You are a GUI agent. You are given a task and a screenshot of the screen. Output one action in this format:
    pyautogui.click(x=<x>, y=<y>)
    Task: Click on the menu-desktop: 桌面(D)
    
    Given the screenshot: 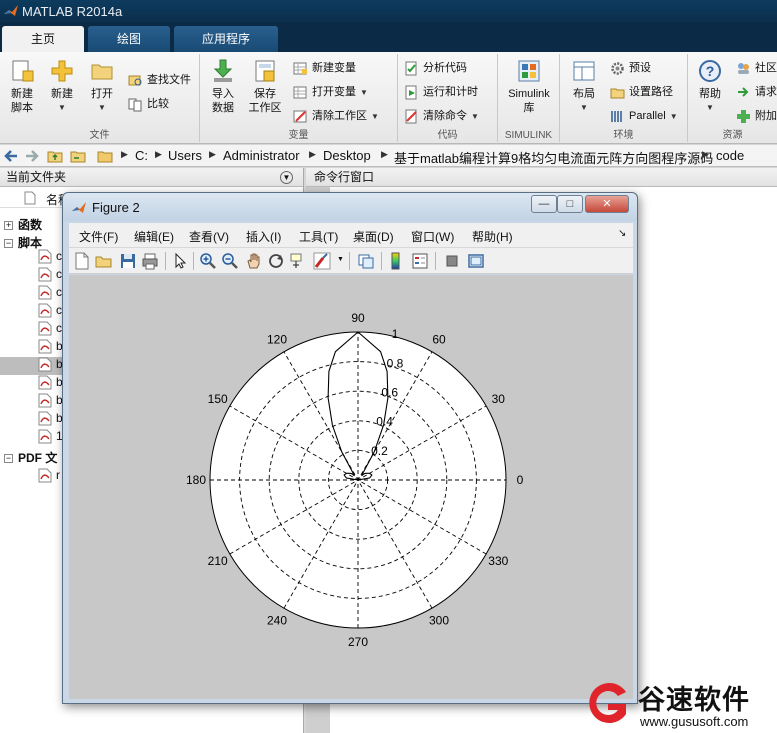 What is the action you would take?
    pyautogui.click(x=373, y=236)
    